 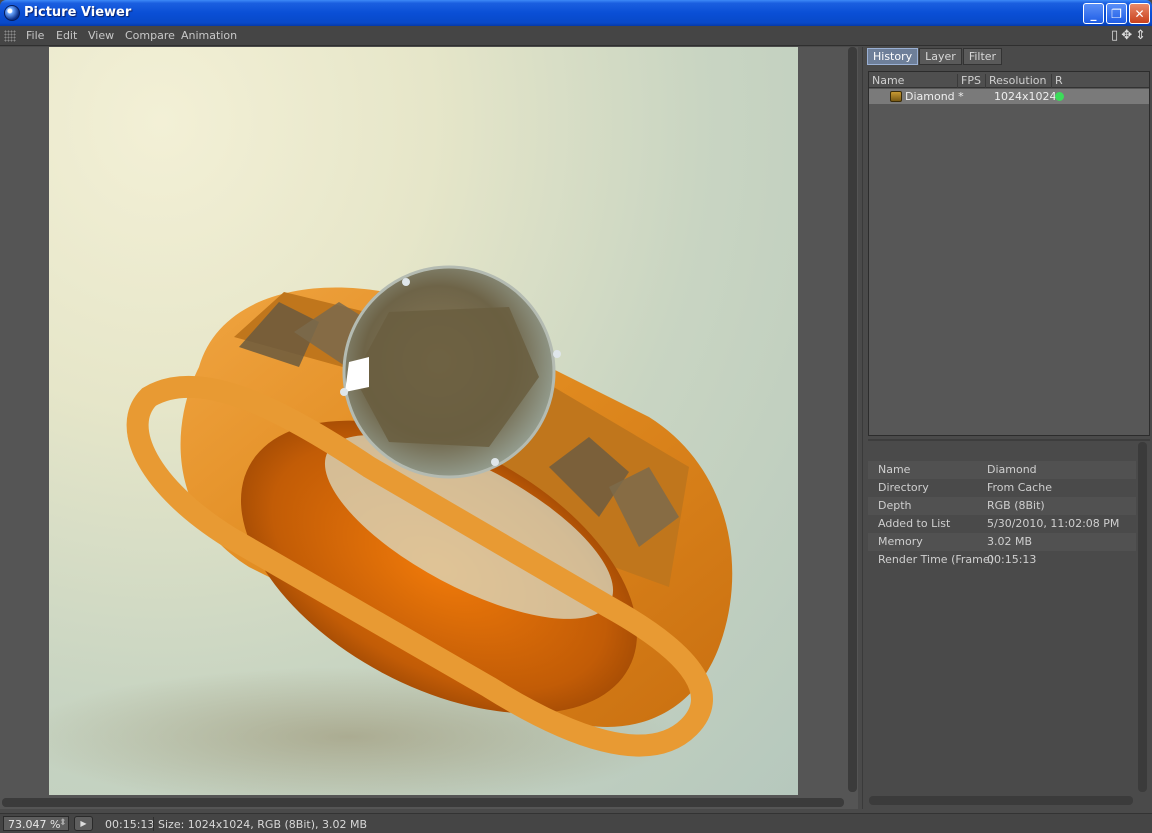 I want to click on info-row: Memory 3.02 MB, so click(x=1002, y=542).